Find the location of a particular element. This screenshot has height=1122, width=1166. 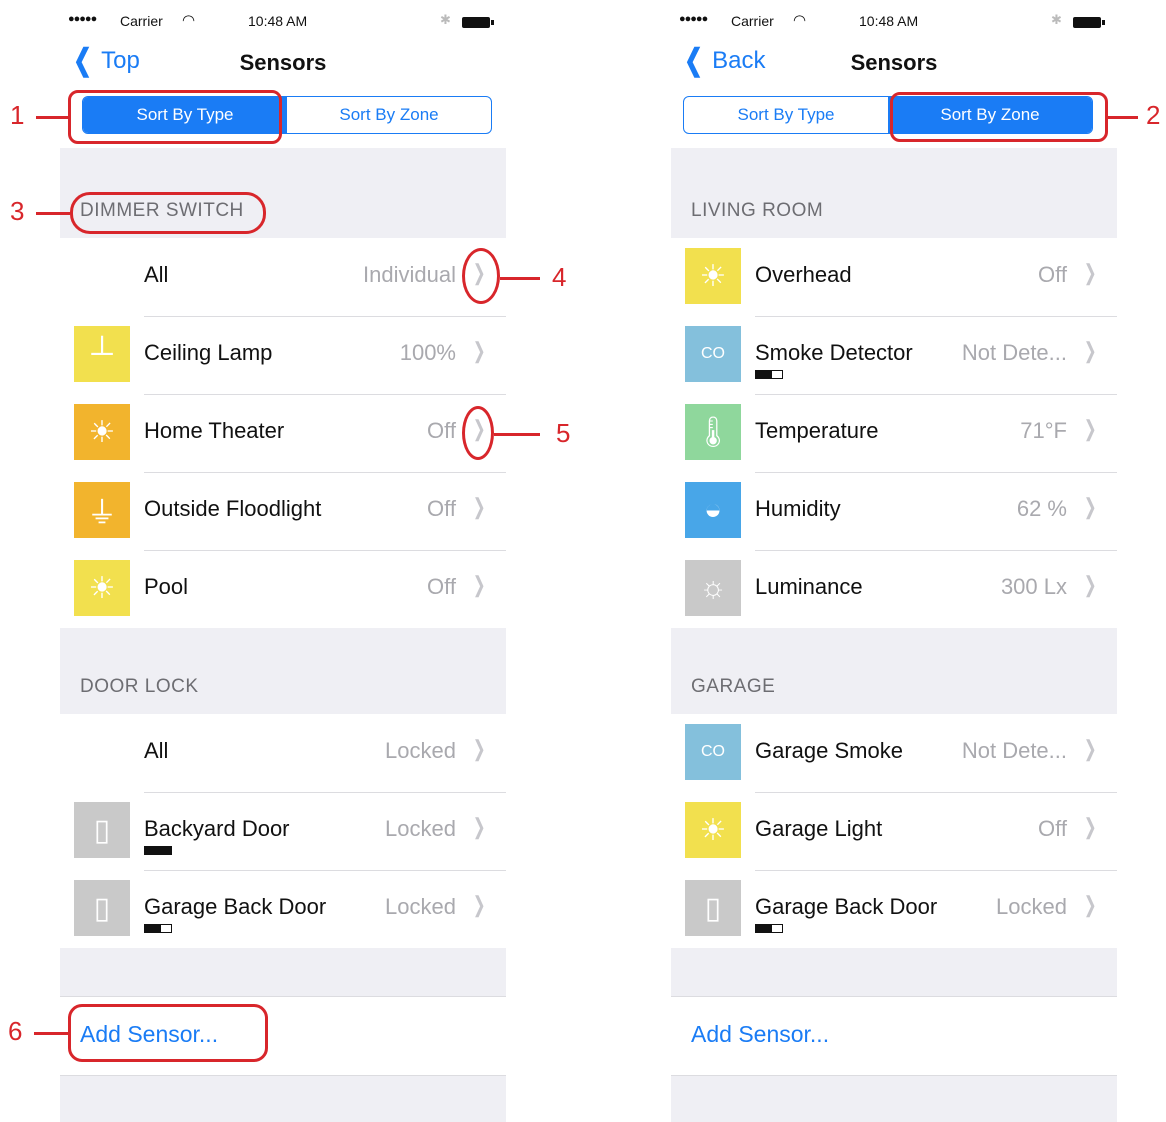

list-item-temperature: 🌡︎ Temperature 71°F ❯ is located at coordinates (894, 433).